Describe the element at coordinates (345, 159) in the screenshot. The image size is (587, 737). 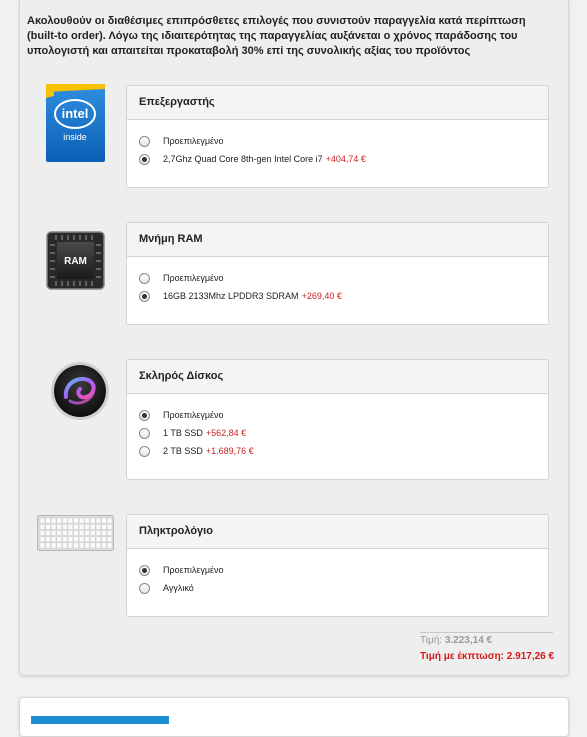
I see `option-price: +404,74 €` at that location.